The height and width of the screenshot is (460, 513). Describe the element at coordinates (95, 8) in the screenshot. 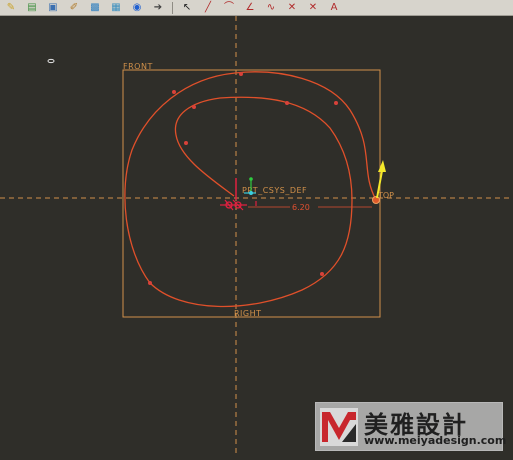

I see `image-icon: ▩` at that location.